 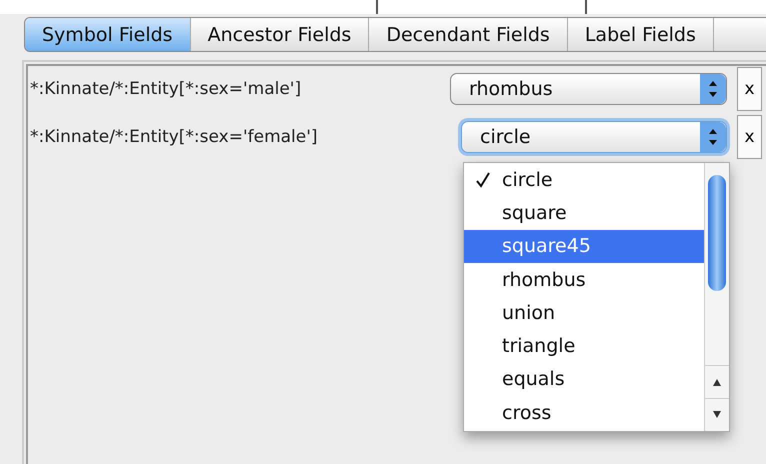 I want to click on shape-select: rhombus, so click(x=588, y=89).